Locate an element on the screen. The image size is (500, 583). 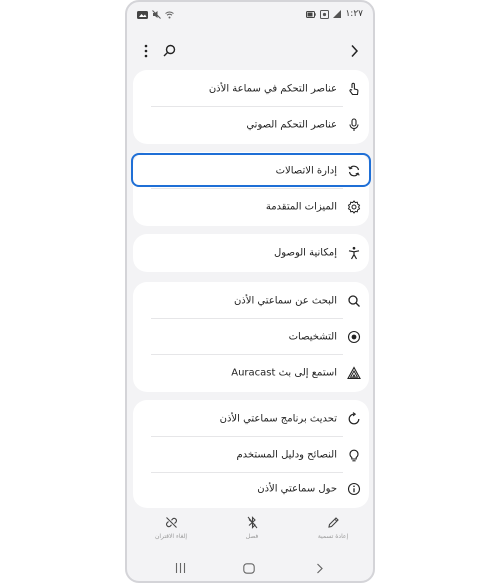
card-accessibility: إمكانية الوصول is located at coordinates (251, 253).